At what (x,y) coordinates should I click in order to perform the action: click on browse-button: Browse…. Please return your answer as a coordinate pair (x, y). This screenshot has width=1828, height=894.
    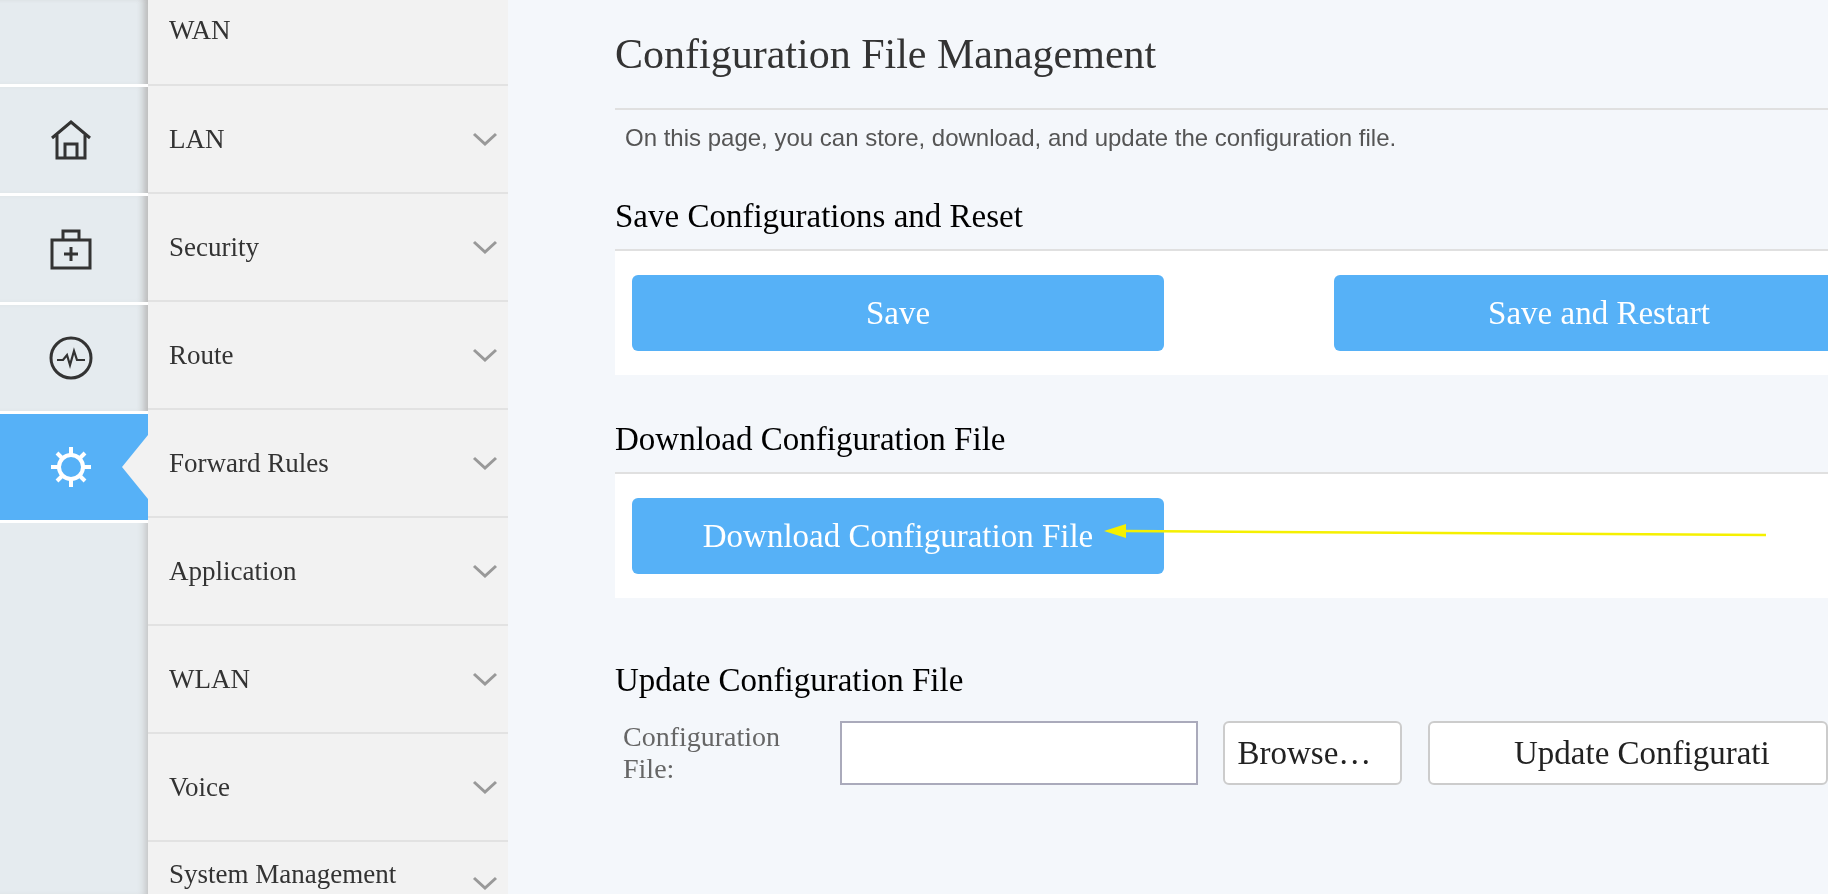
    Looking at the image, I should click on (1312, 753).